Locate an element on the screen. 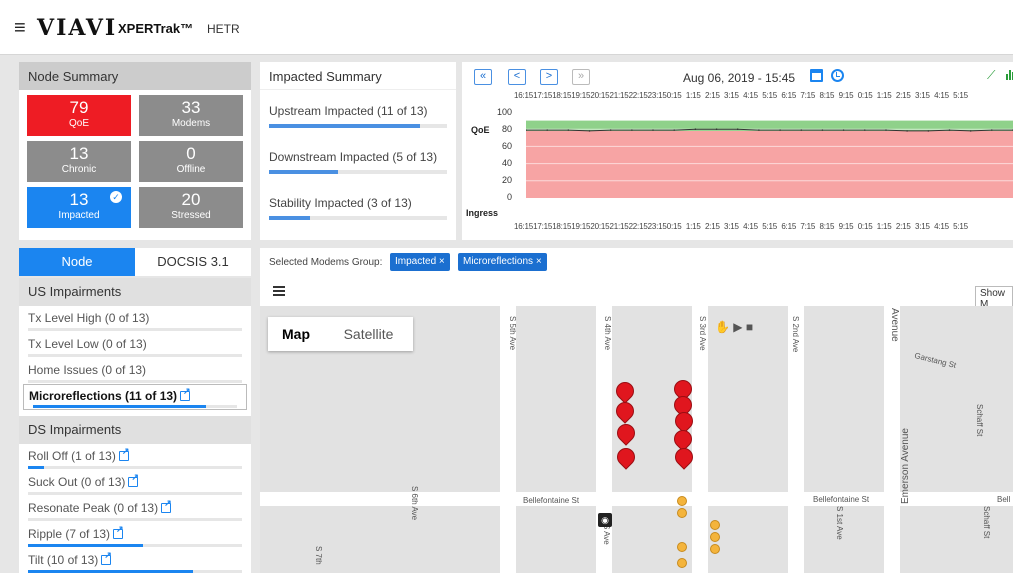 This screenshot has height=573, width=1013. map-tab: Map is located at coordinates (296, 334).